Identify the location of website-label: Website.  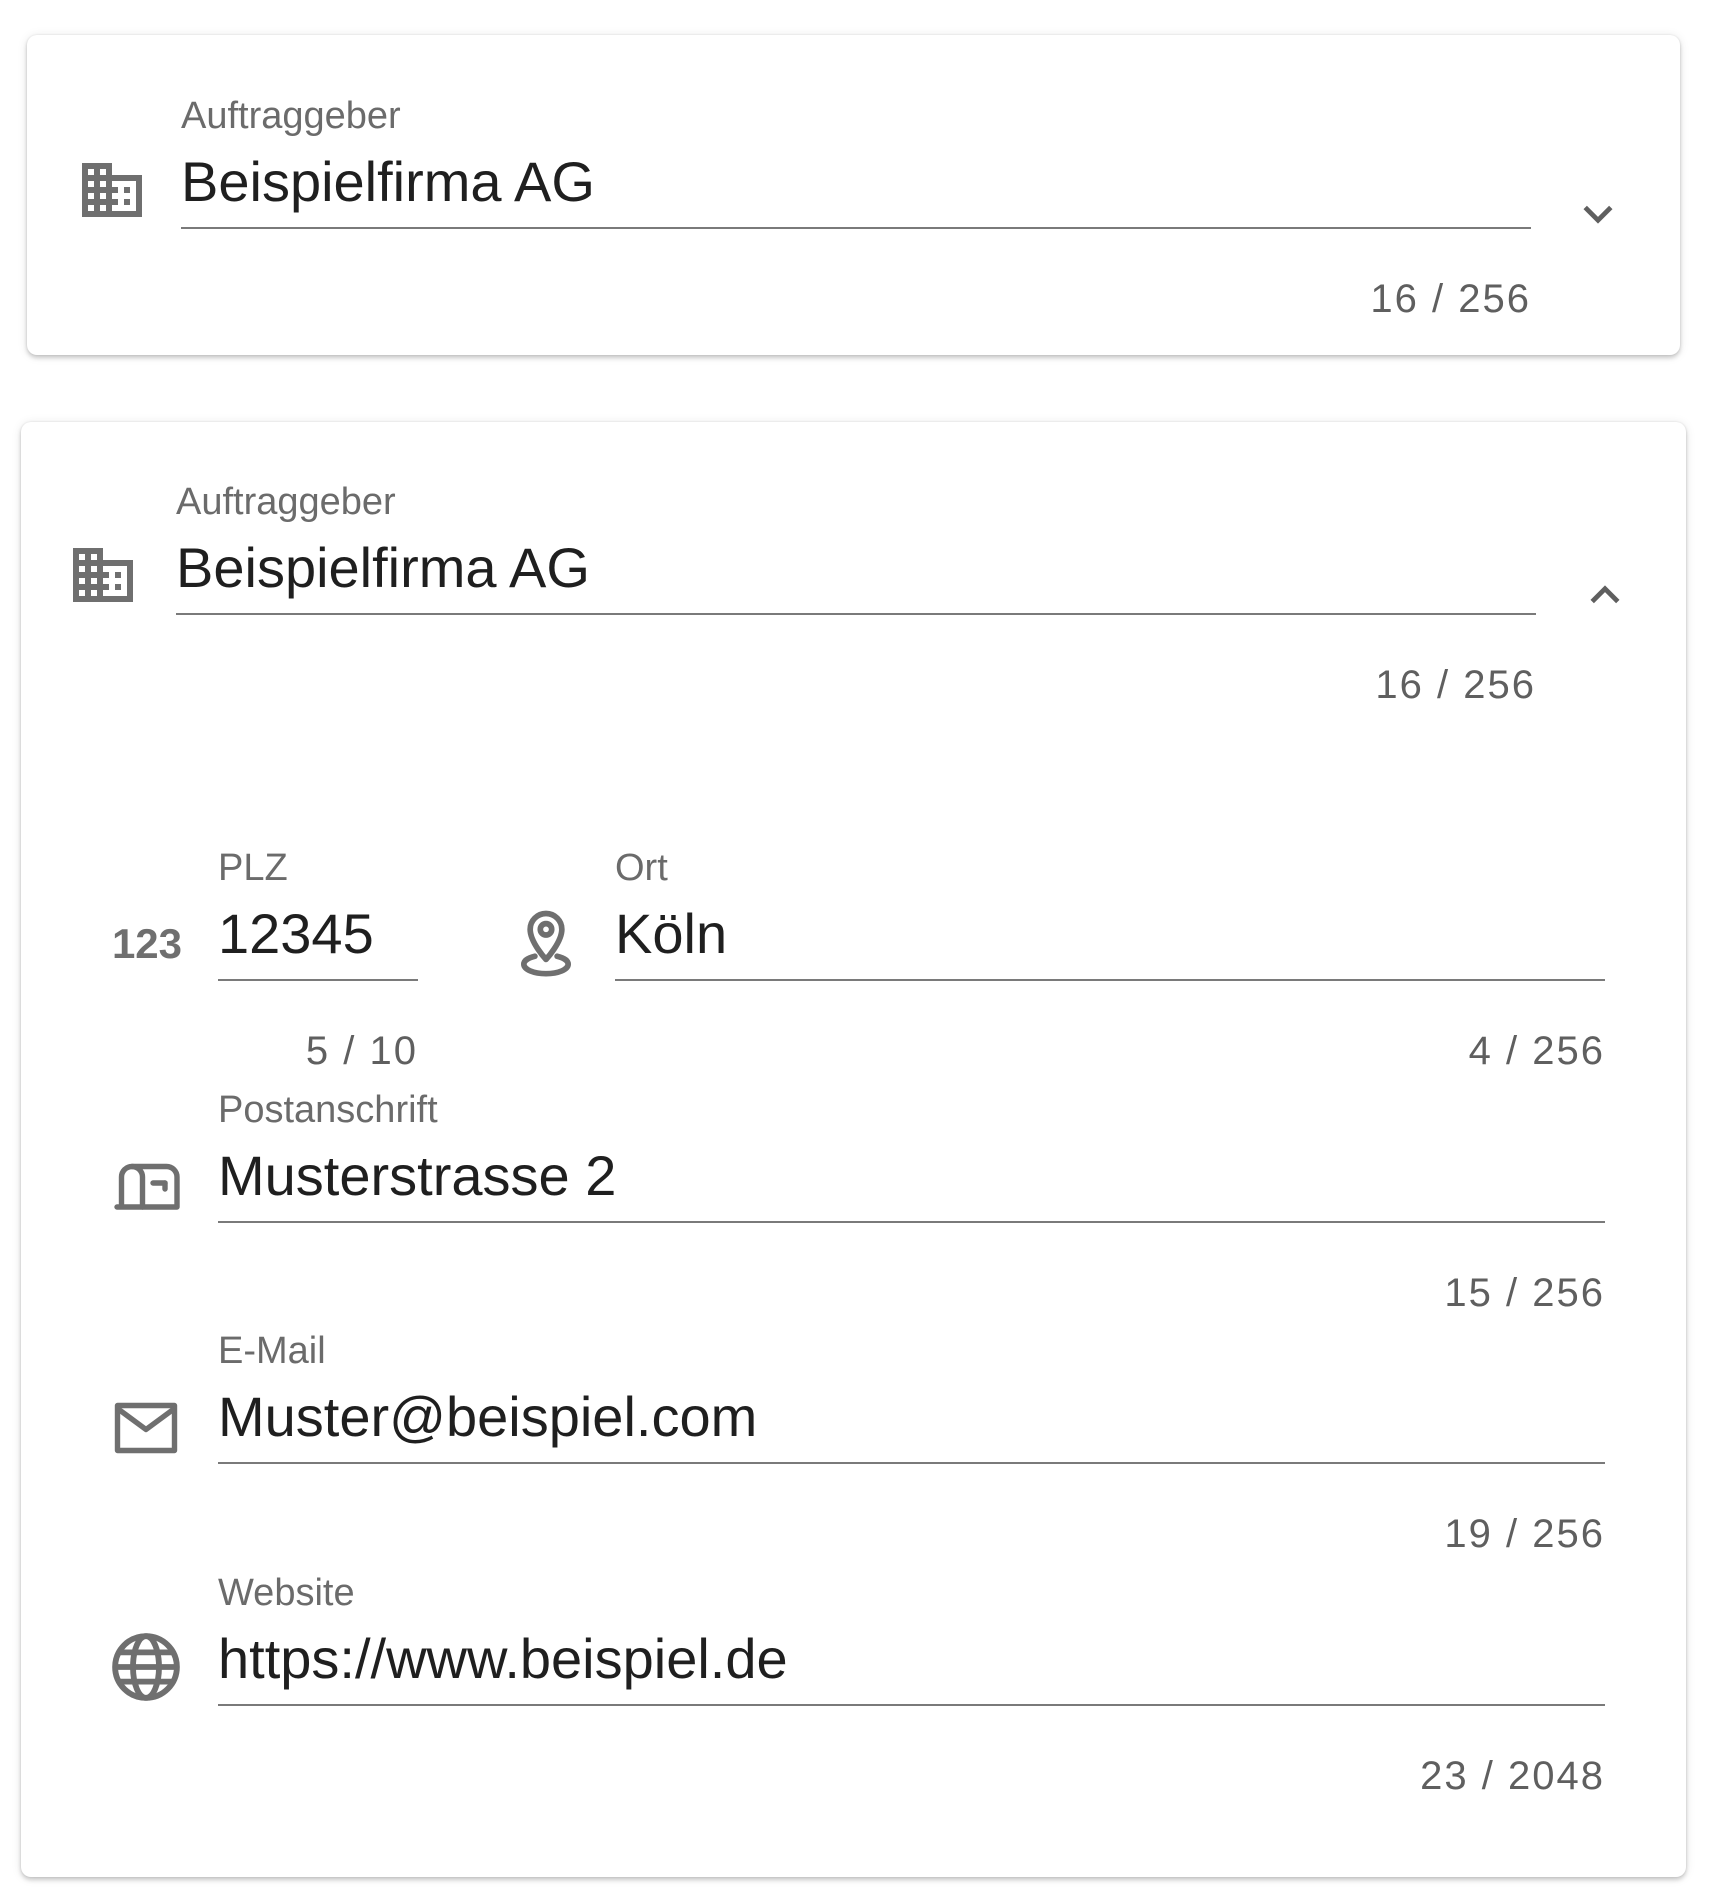
(286, 1593).